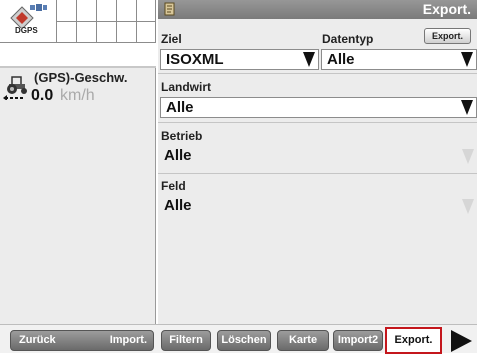  Describe the element at coordinates (446, 9) in the screenshot. I see `page-title: Export.` at that location.